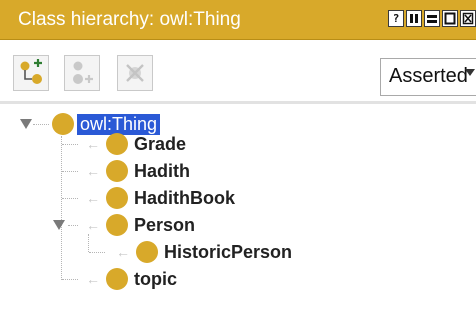  I want to click on add-sibling-icon, so click(83, 72).